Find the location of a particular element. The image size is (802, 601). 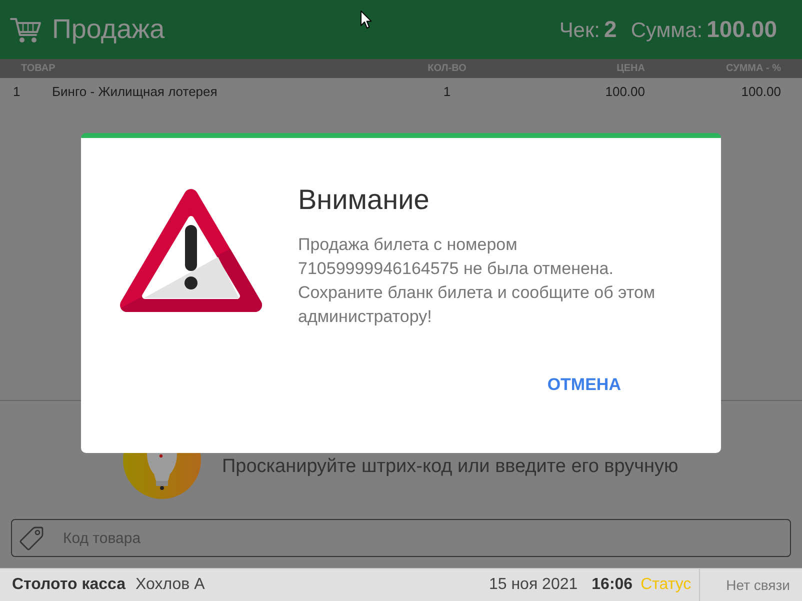

cursor-icon is located at coordinates (366, 19).